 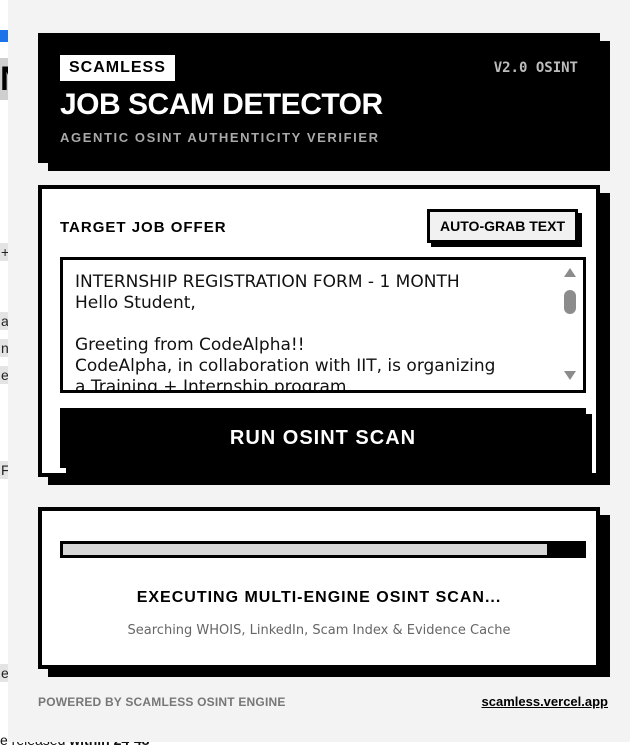 I want to click on scroll-up-arrow-icon, so click(x=570, y=272).